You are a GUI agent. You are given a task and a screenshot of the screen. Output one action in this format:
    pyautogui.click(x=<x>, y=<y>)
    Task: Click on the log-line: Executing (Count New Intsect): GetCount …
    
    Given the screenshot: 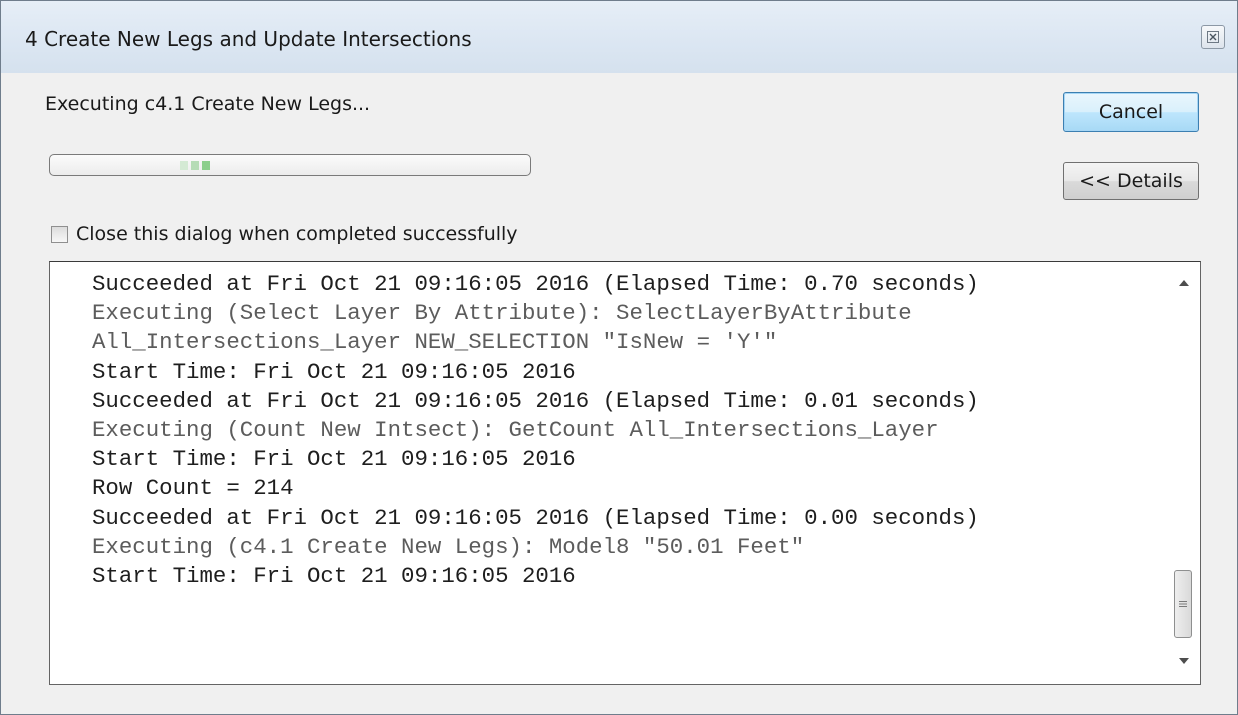 What is the action you would take?
    pyautogui.click(x=515, y=429)
    